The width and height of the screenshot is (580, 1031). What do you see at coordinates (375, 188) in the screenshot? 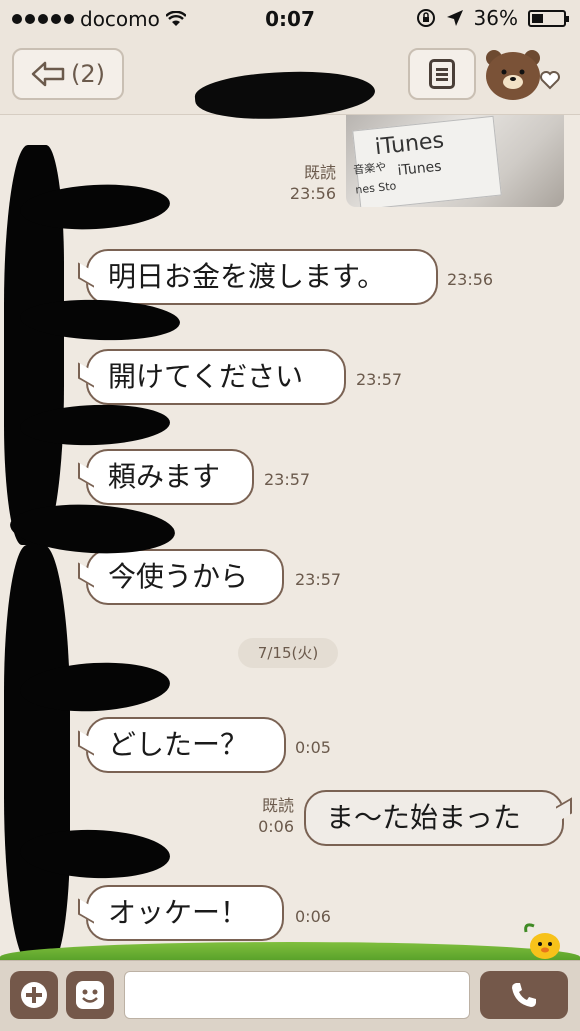
I see `image-text-store: nes Sto` at bounding box center [375, 188].